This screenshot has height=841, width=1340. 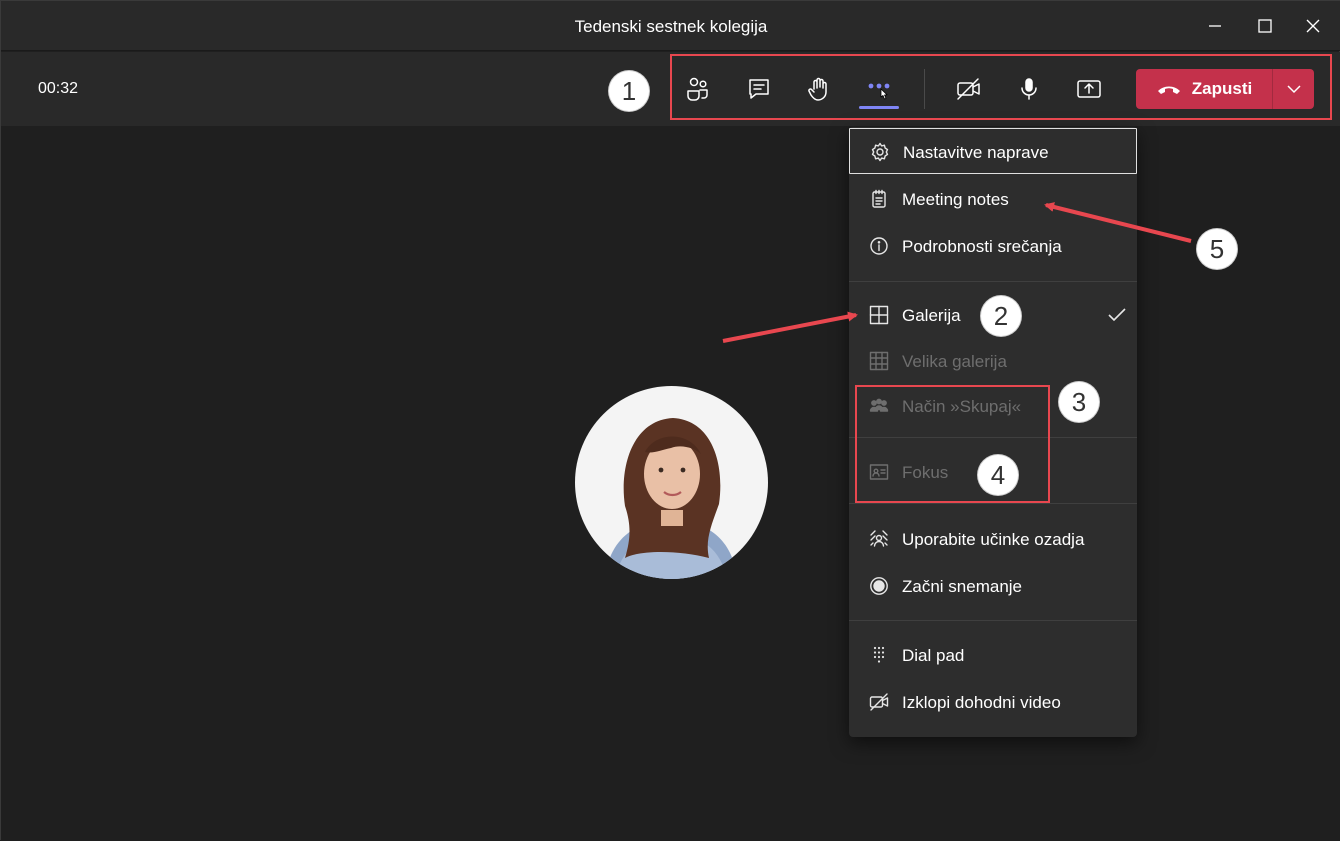 I want to click on menu-item-label: Dial pad, so click(x=933, y=655).